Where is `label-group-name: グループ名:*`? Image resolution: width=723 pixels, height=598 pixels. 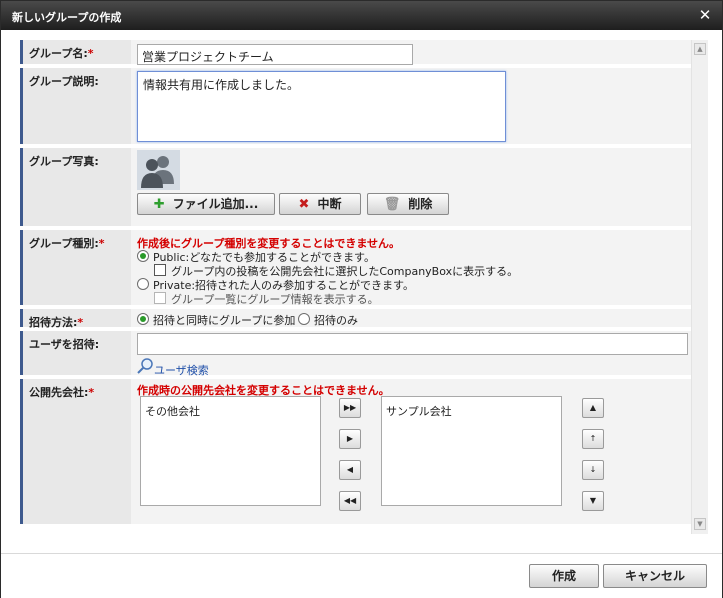
label-group-name: グループ名:* is located at coordinates (75, 52).